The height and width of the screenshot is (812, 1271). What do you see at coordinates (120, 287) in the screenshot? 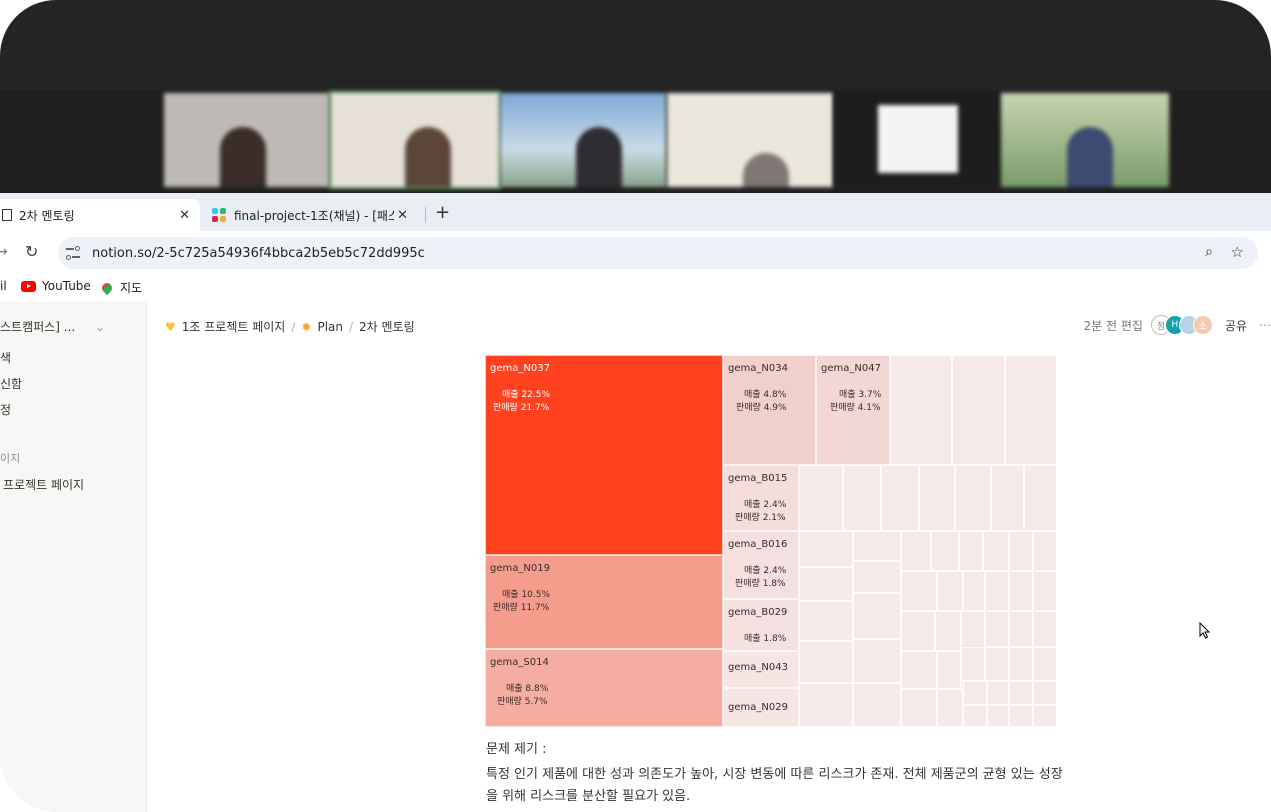
I see `bookmark-maps: 지도` at bounding box center [120, 287].